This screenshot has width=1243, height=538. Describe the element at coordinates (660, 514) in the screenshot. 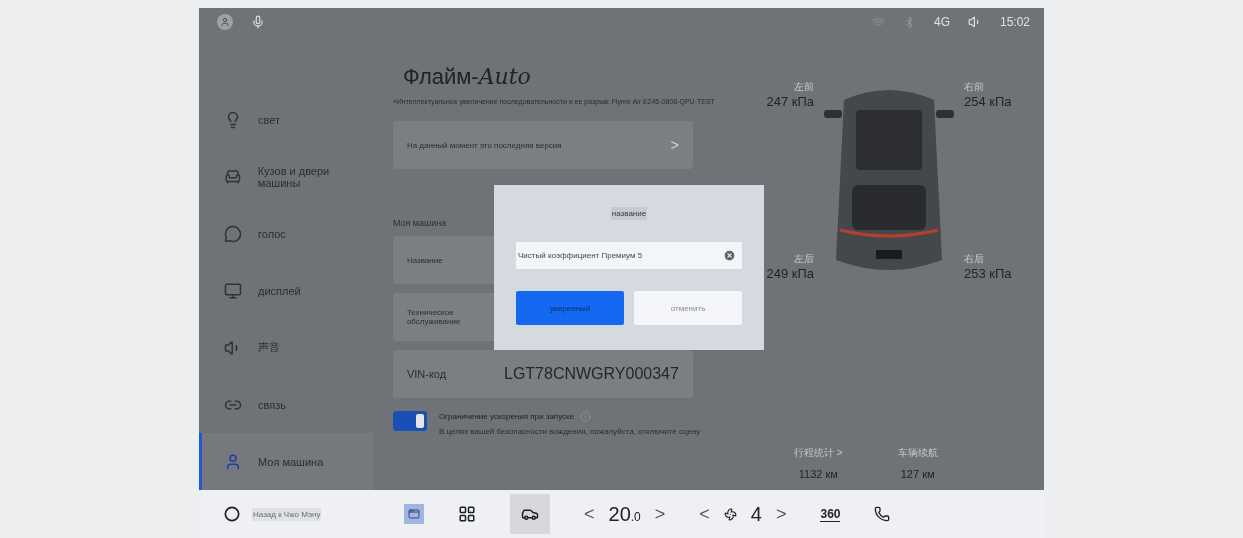

I see `temperature-up: >` at that location.